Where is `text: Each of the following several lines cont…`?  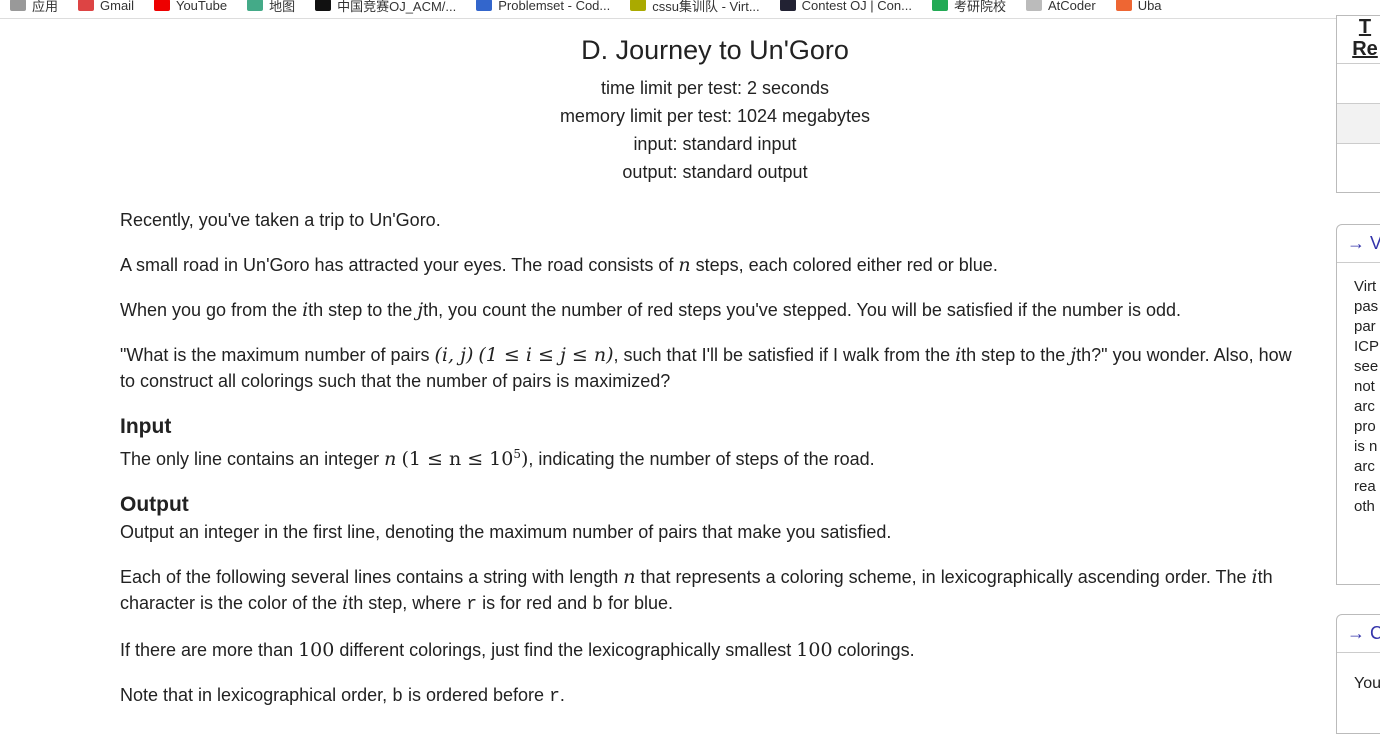
text: Each of the following several lines cont… is located at coordinates (372, 577).